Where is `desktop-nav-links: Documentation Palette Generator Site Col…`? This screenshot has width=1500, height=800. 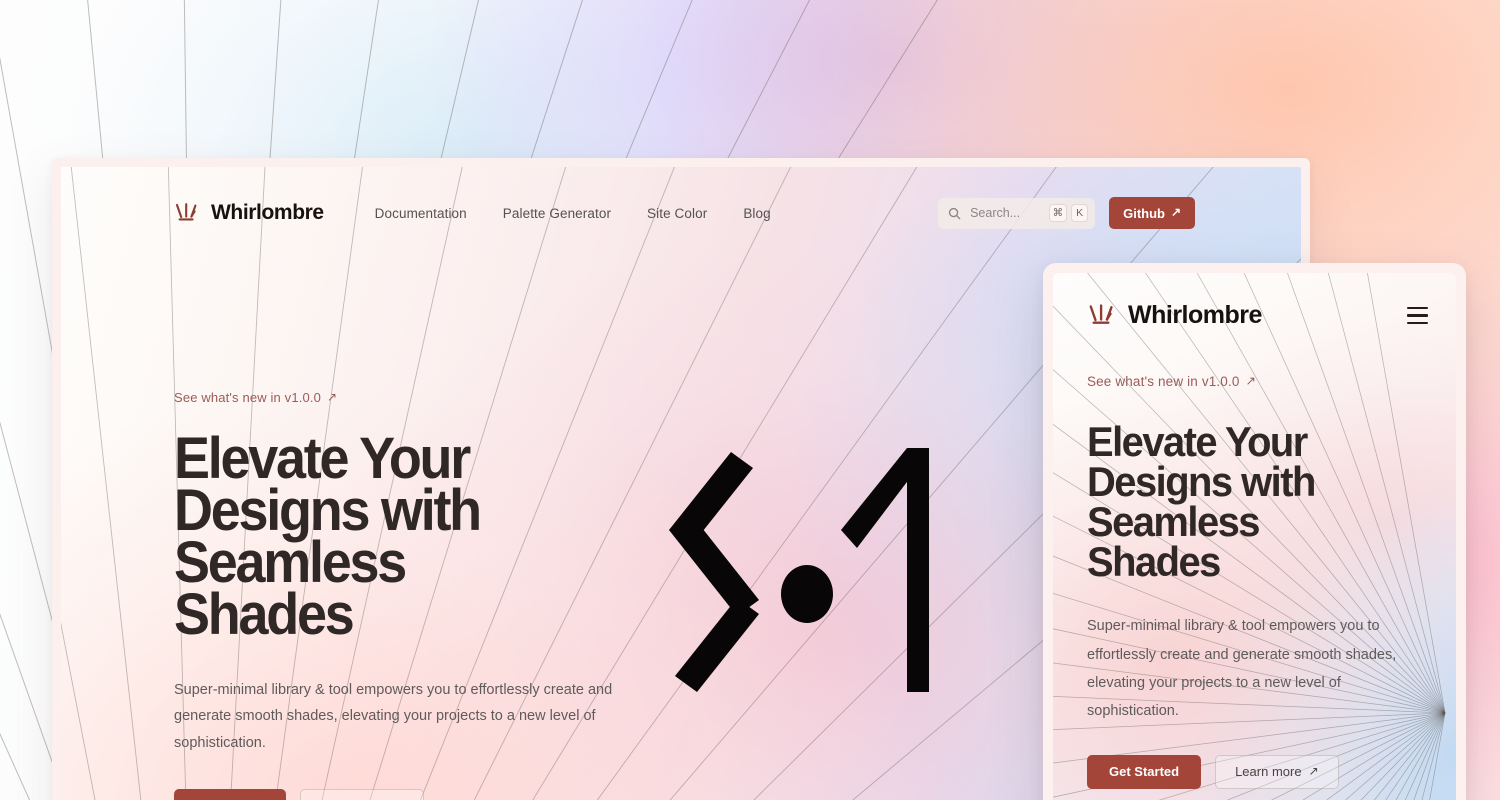 desktop-nav-links: Documentation Palette Generator Site Col… is located at coordinates (573, 213).